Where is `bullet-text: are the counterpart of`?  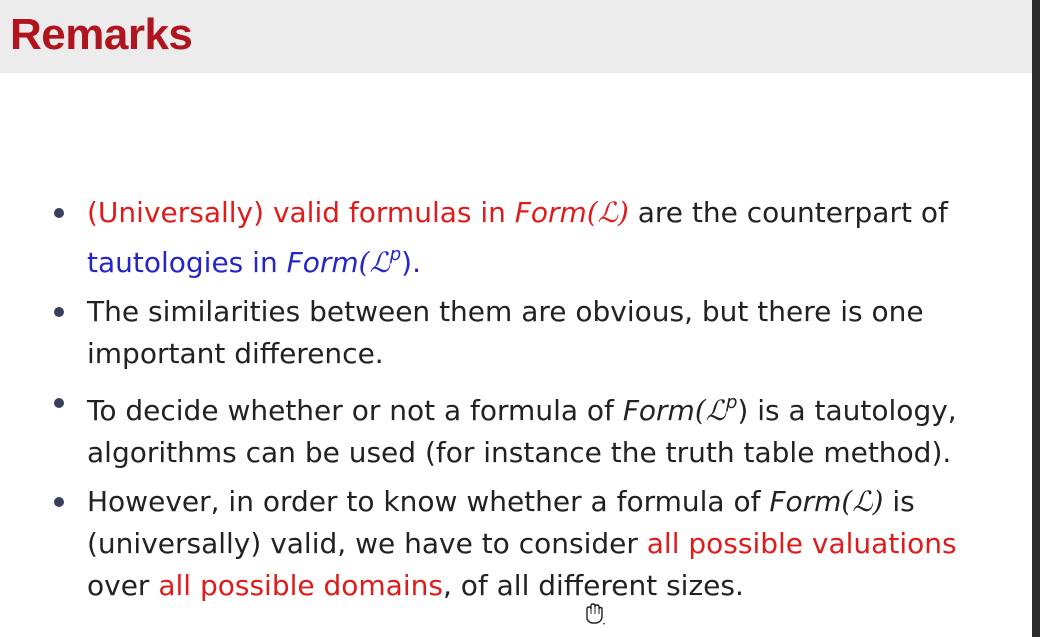
bullet-text: are the counterpart of is located at coordinates (788, 212).